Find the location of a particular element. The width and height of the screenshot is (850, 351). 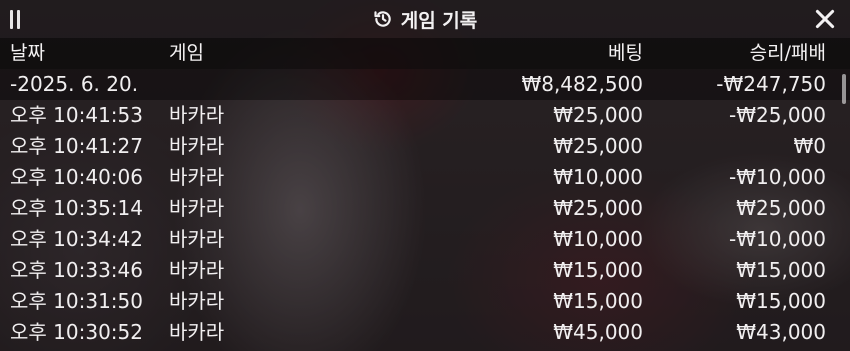

table-row: 오후 10:41:27 바카라 ₩25,000 ₩0 is located at coordinates (425, 146).